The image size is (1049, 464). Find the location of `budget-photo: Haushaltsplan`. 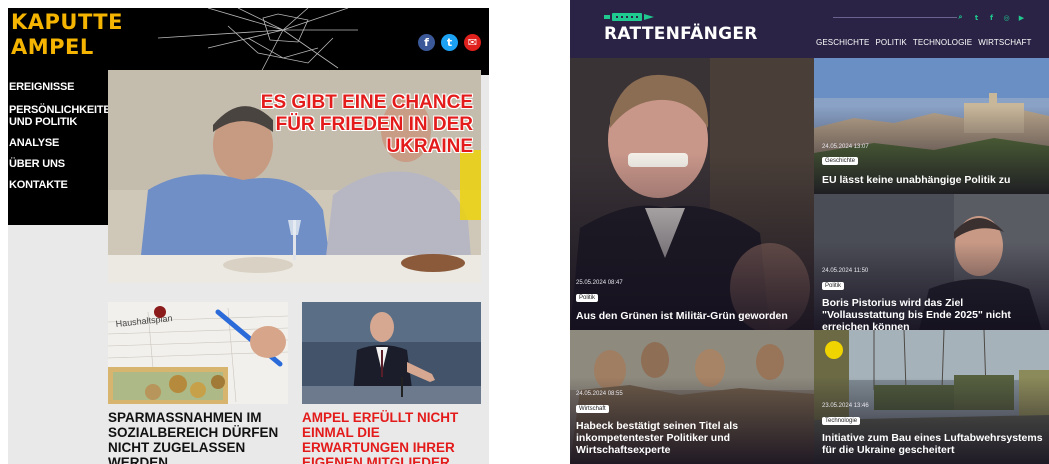

budget-photo: Haushaltsplan is located at coordinates (198, 353).